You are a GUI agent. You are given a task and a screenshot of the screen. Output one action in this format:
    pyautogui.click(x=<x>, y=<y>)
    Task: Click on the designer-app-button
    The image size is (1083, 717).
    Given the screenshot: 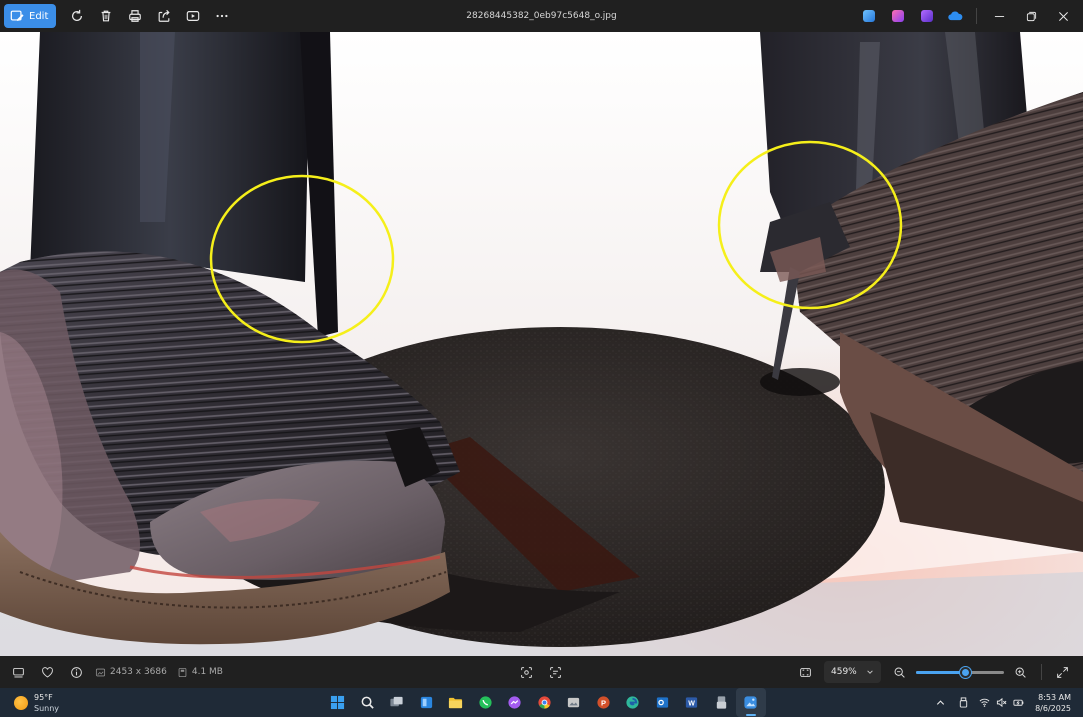 What is the action you would take?
    pyautogui.click(x=897, y=16)
    